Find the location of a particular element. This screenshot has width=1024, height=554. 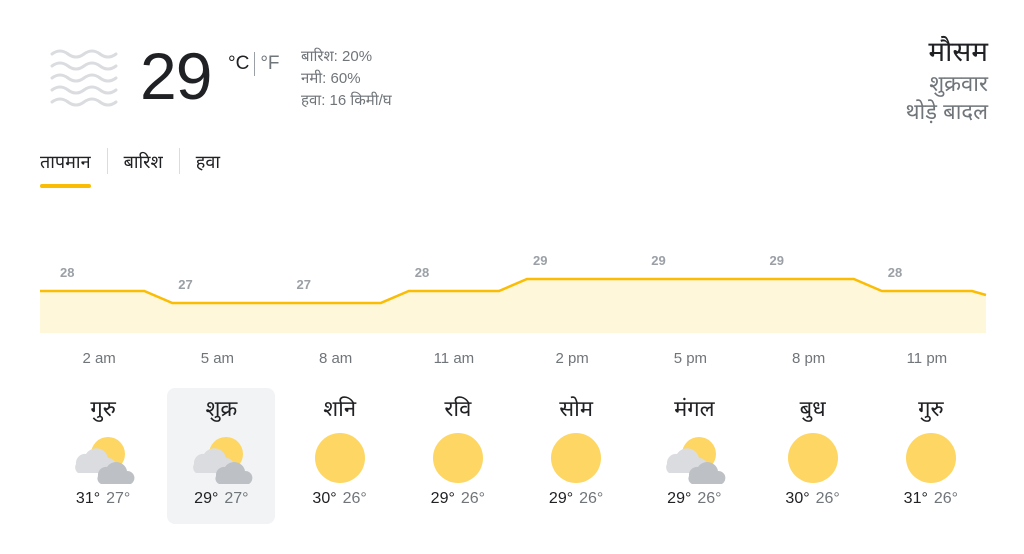

day-temps: 29° 27° is located at coordinates (221, 499).